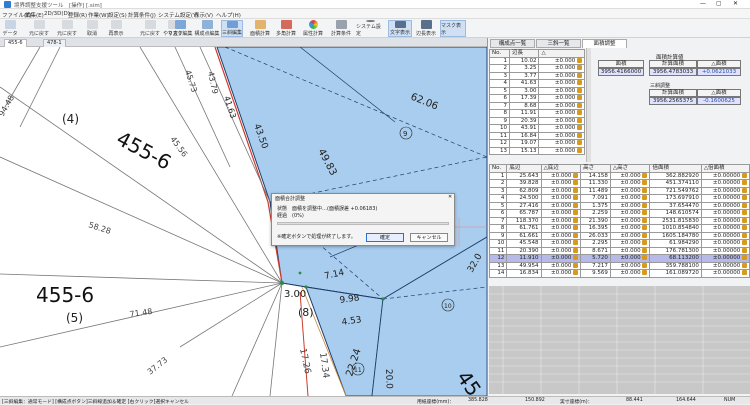  What do you see at coordinates (536, 150) in the screenshot?
I see `edge-row: 13 15.13 ±0.000` at bounding box center [536, 150].